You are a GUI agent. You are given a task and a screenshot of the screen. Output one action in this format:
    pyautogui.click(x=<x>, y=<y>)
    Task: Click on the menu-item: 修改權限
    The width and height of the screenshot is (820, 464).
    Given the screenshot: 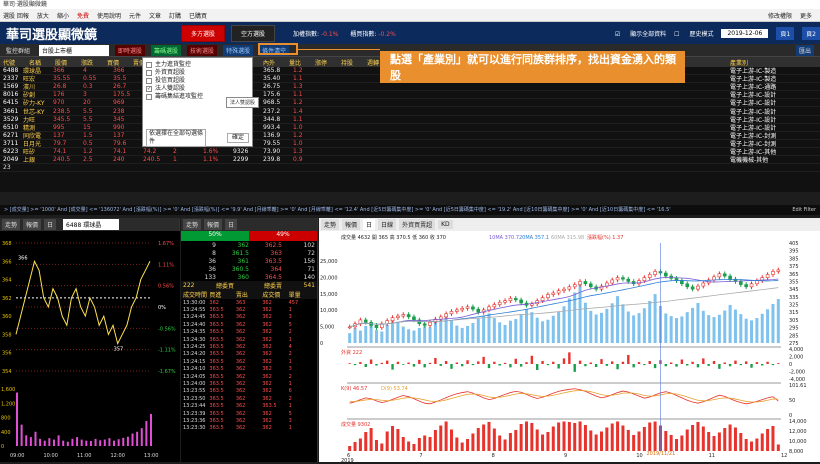 What is the action you would take?
    pyautogui.click(x=780, y=15)
    